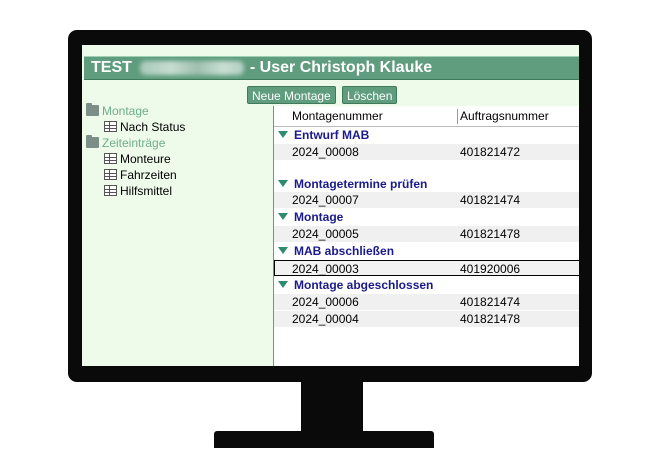  What do you see at coordinates (111, 67) in the screenshot?
I see `title-prefix: TEST` at bounding box center [111, 67].